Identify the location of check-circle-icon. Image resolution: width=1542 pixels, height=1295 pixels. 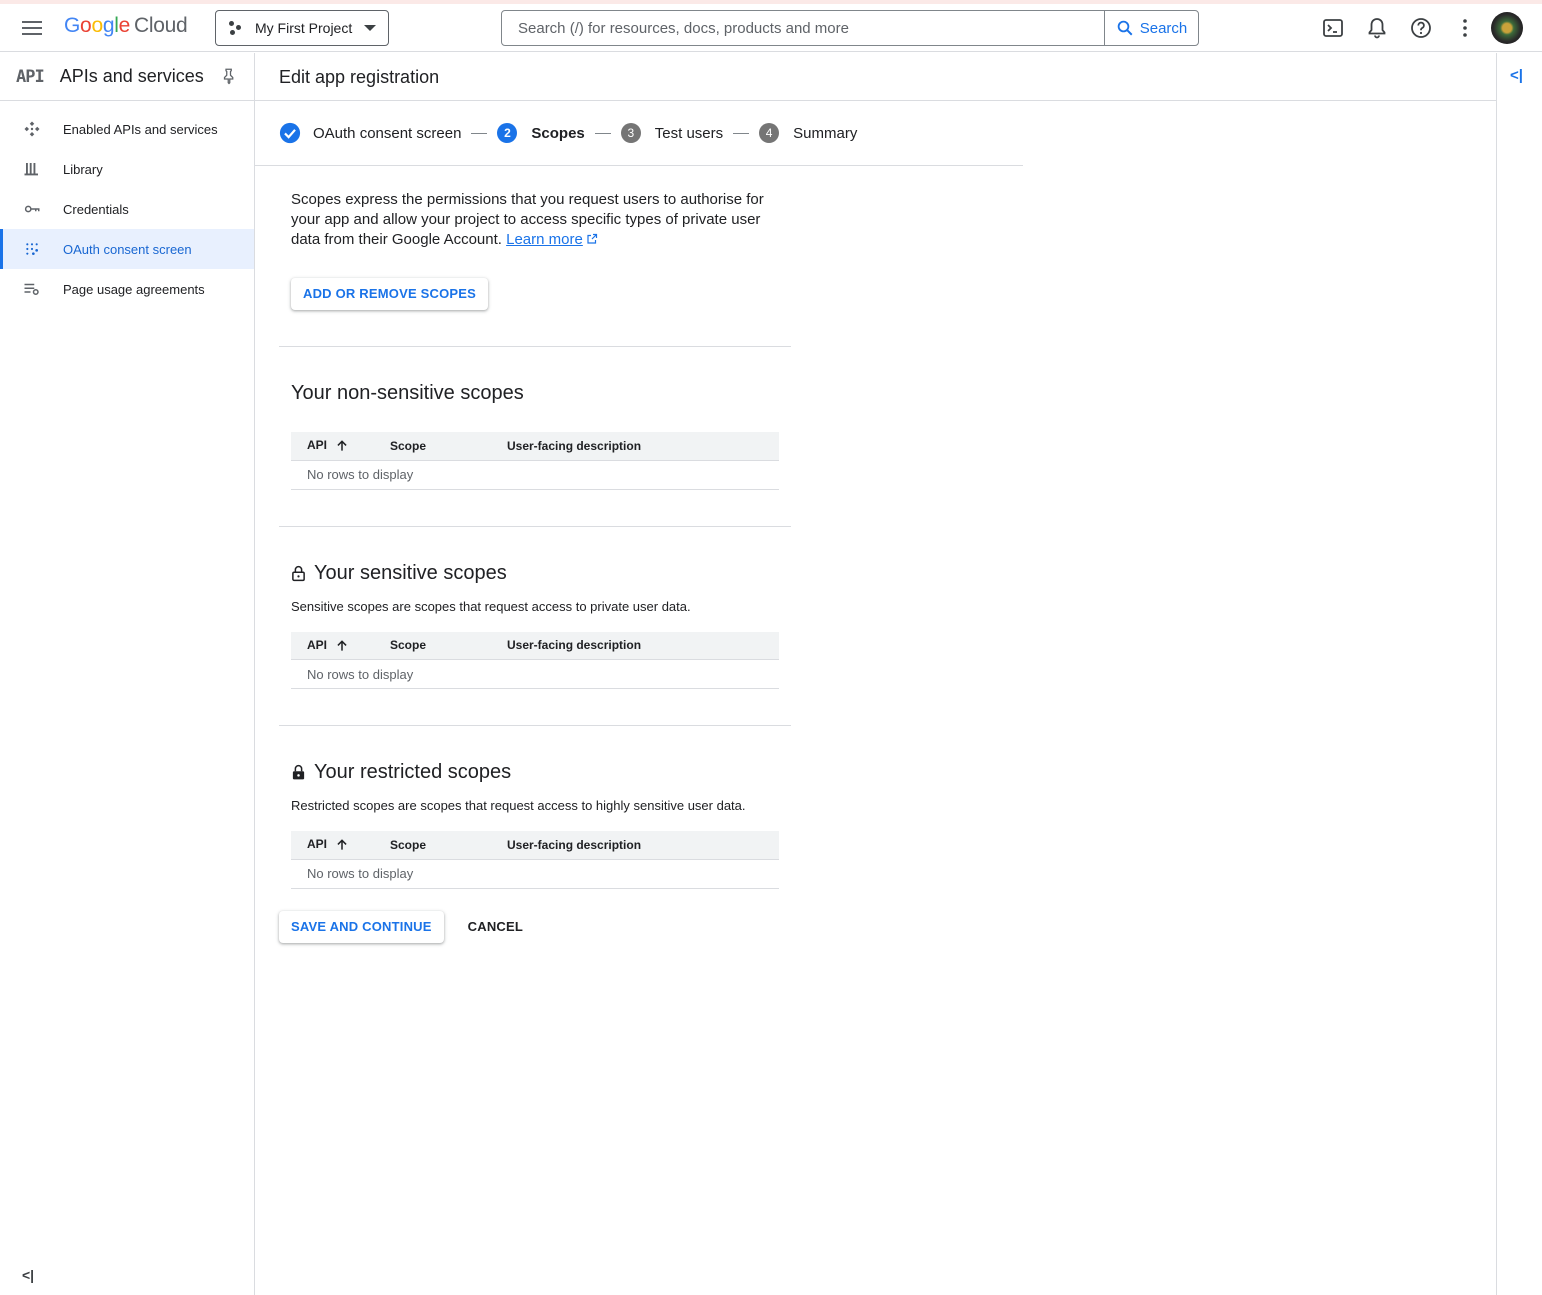
(290, 133).